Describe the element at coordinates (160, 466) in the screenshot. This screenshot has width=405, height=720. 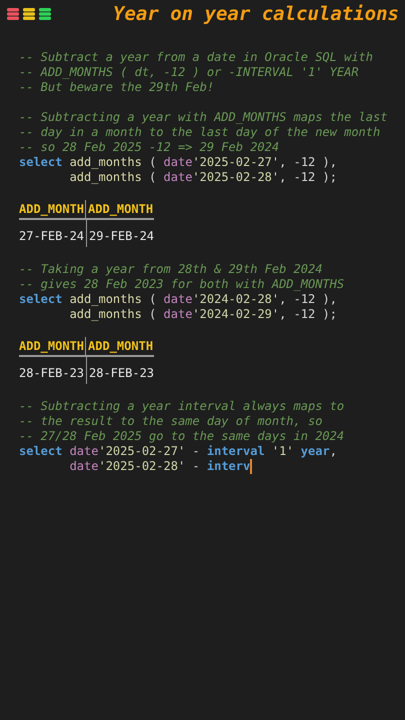
I see `code-line: date'2025-02-28' - interv` at that location.